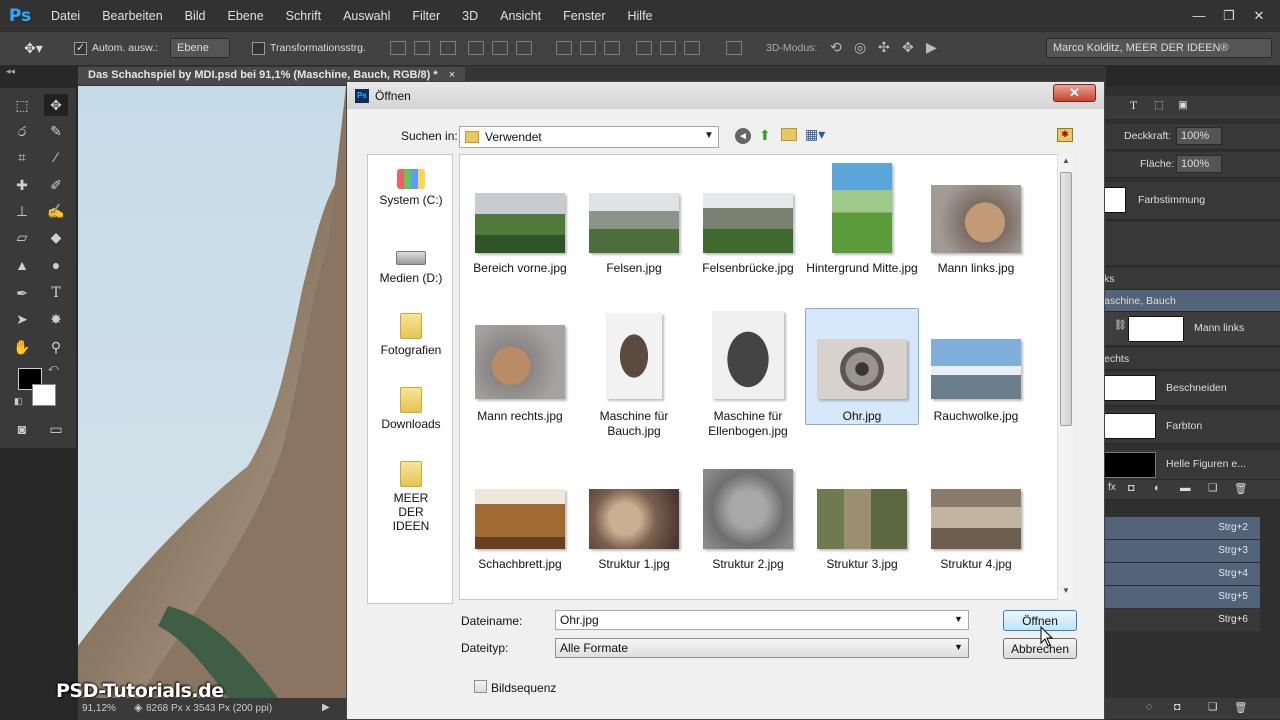  What do you see at coordinates (908, 47) in the screenshot?
I see `3d-slide-icon: ✥` at bounding box center [908, 47].